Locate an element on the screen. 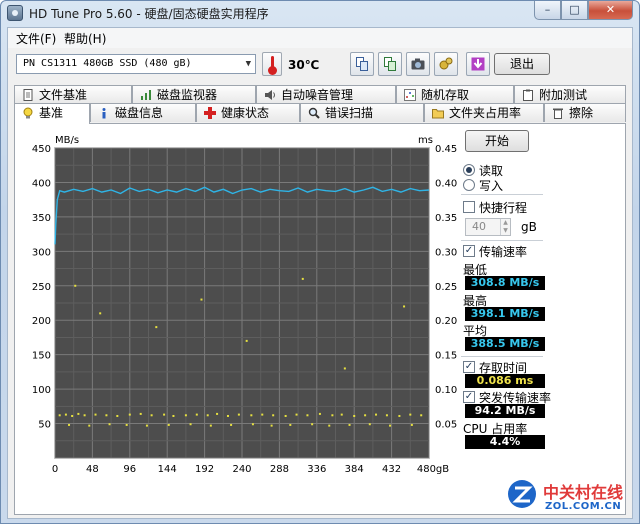 The height and width of the screenshot is (524, 640). burst-rate-checkbox: ✓ is located at coordinates (469, 397).